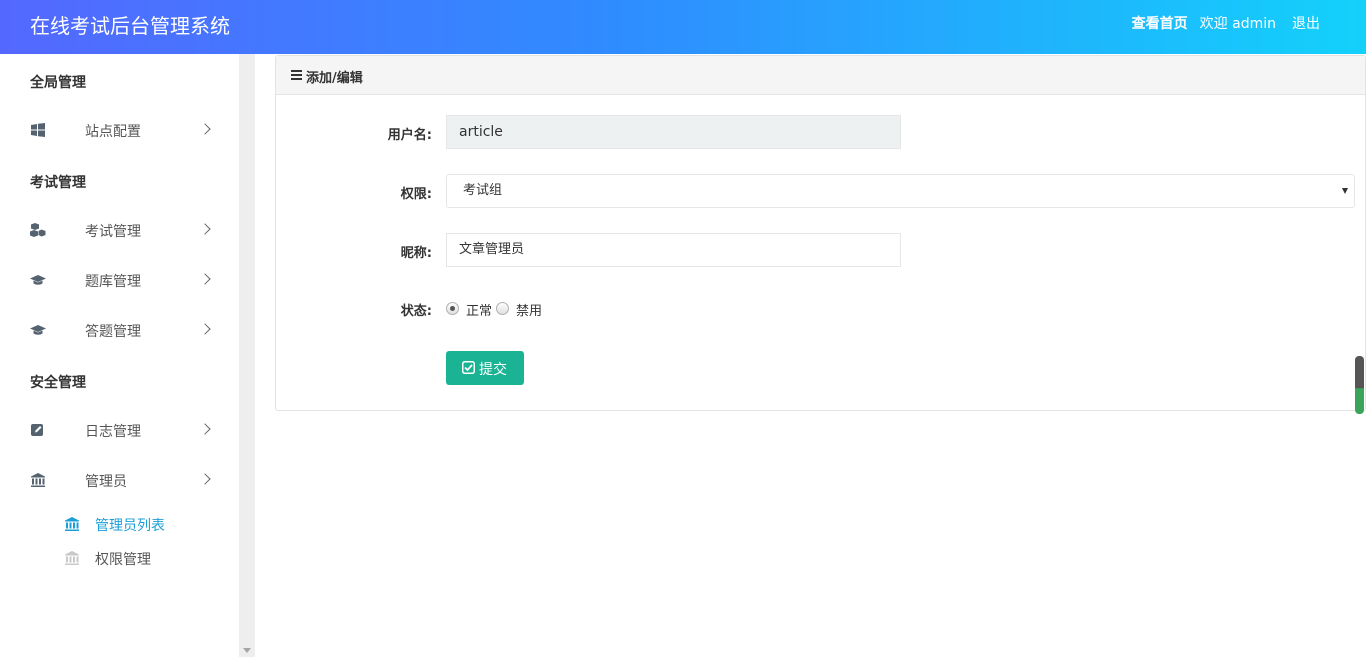 The image size is (1366, 657). I want to click on page-scrollbar-thumb, so click(1359, 385).